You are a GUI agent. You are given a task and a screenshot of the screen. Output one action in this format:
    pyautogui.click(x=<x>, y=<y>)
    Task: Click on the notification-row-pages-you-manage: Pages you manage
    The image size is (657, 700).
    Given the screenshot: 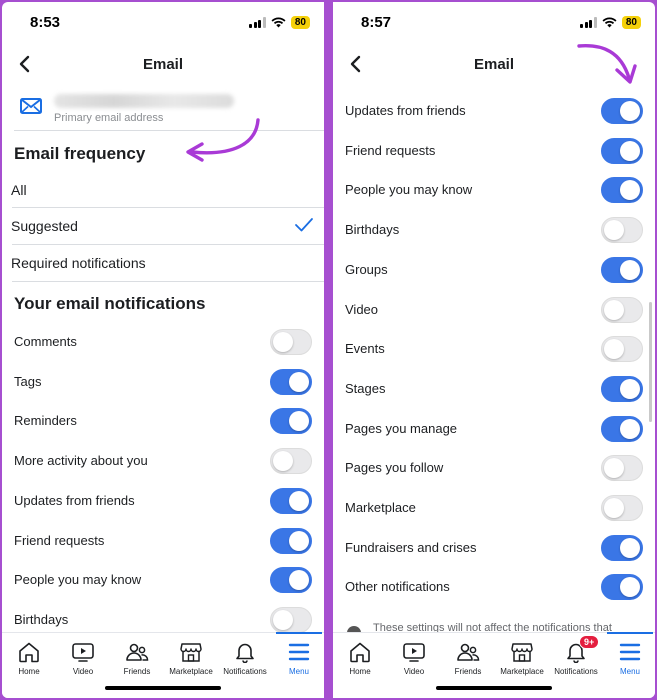 What is the action you would take?
    pyautogui.click(x=494, y=429)
    